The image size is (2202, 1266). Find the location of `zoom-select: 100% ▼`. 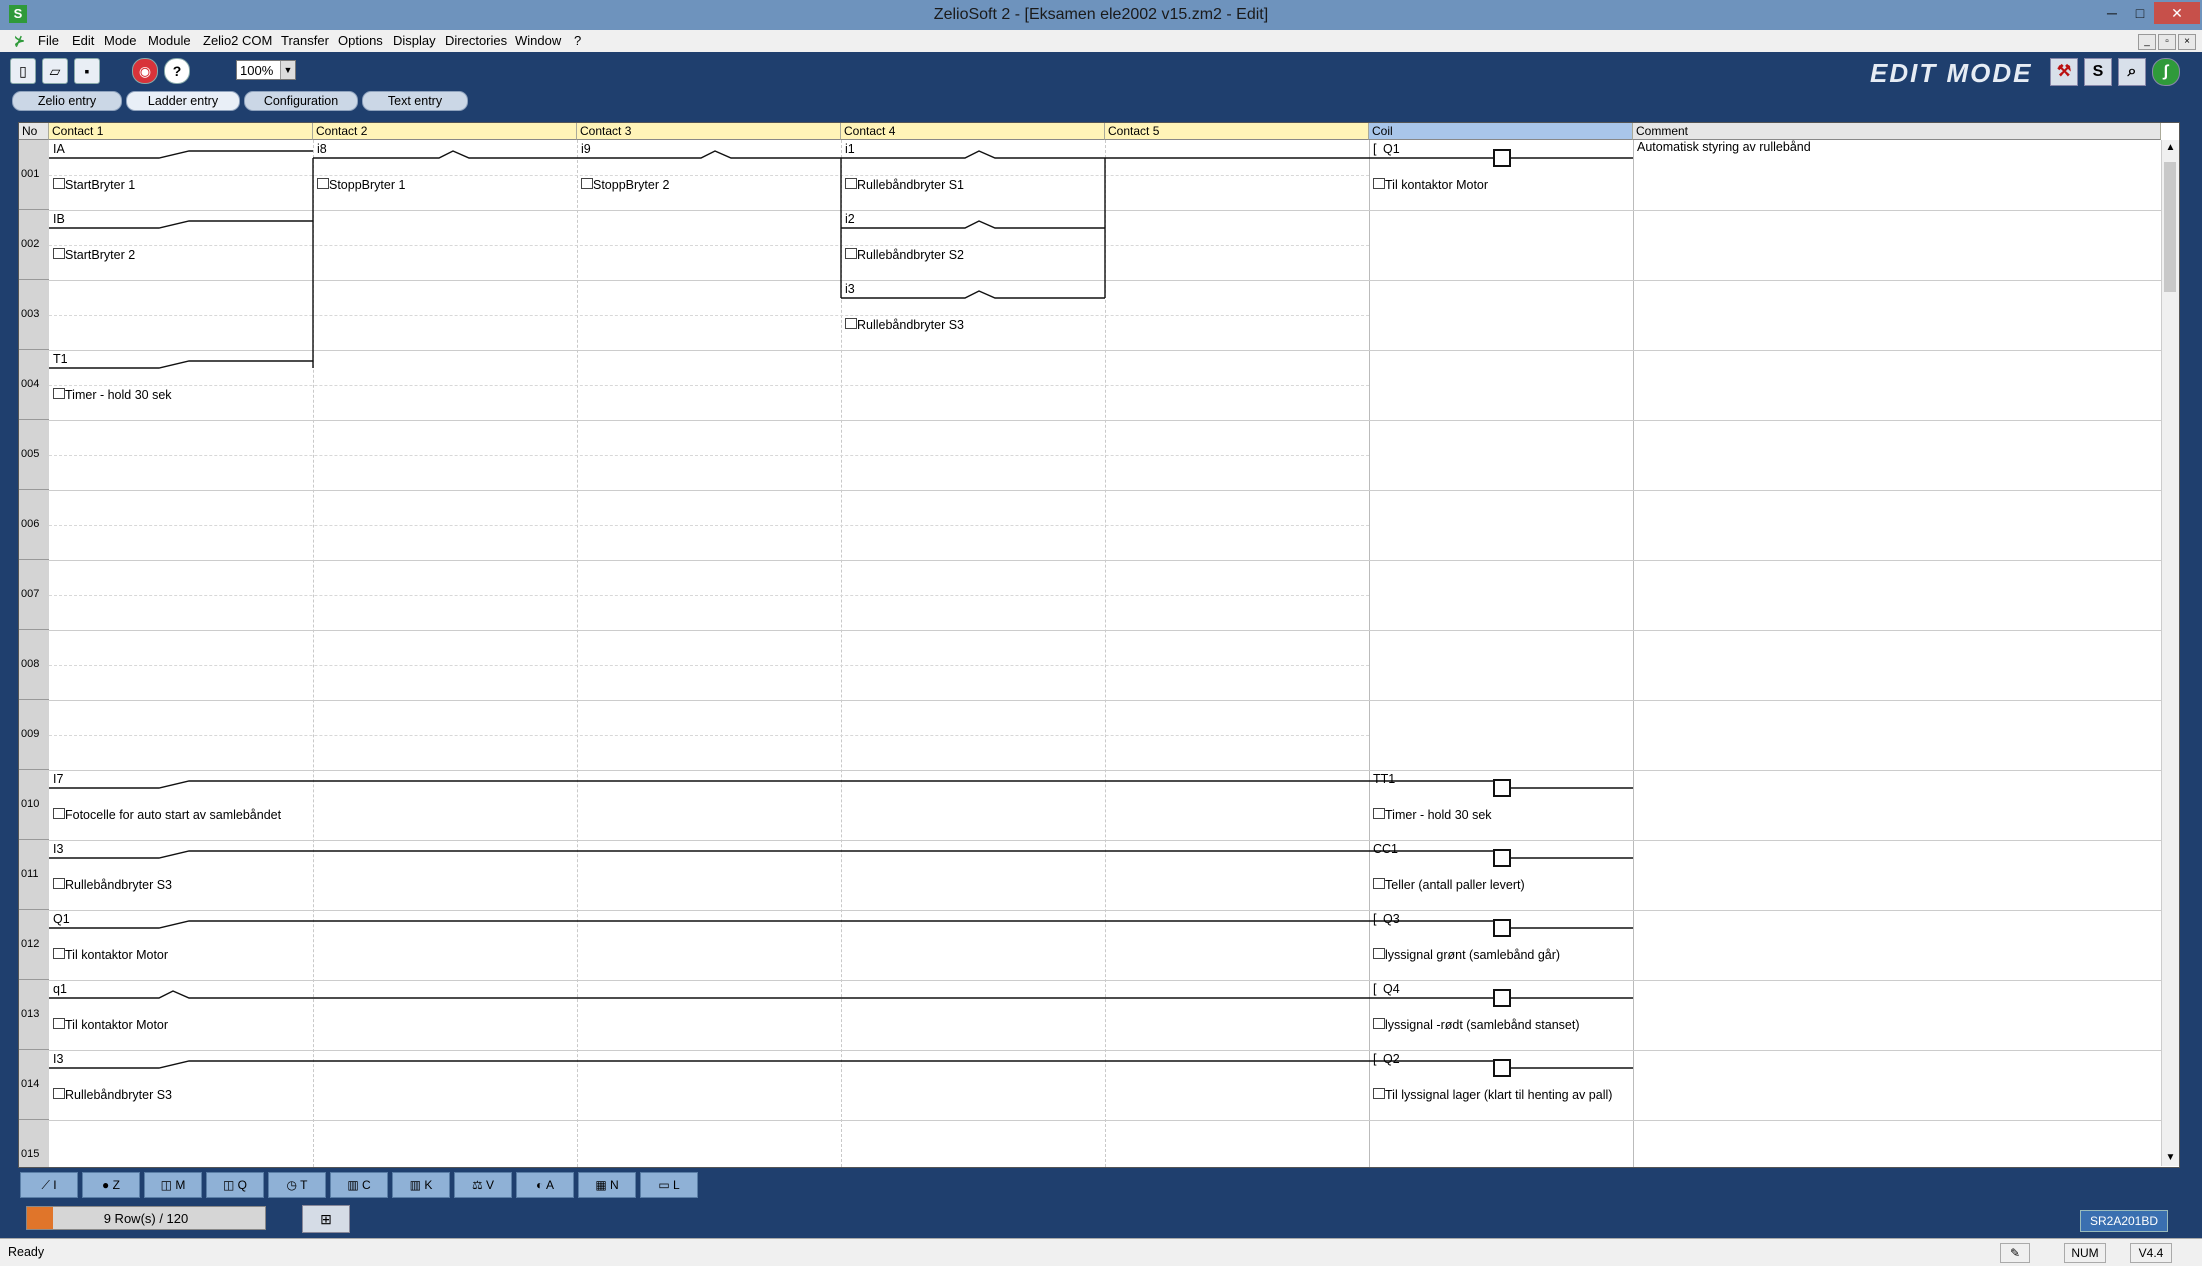

zoom-select: 100% ▼ is located at coordinates (266, 70).